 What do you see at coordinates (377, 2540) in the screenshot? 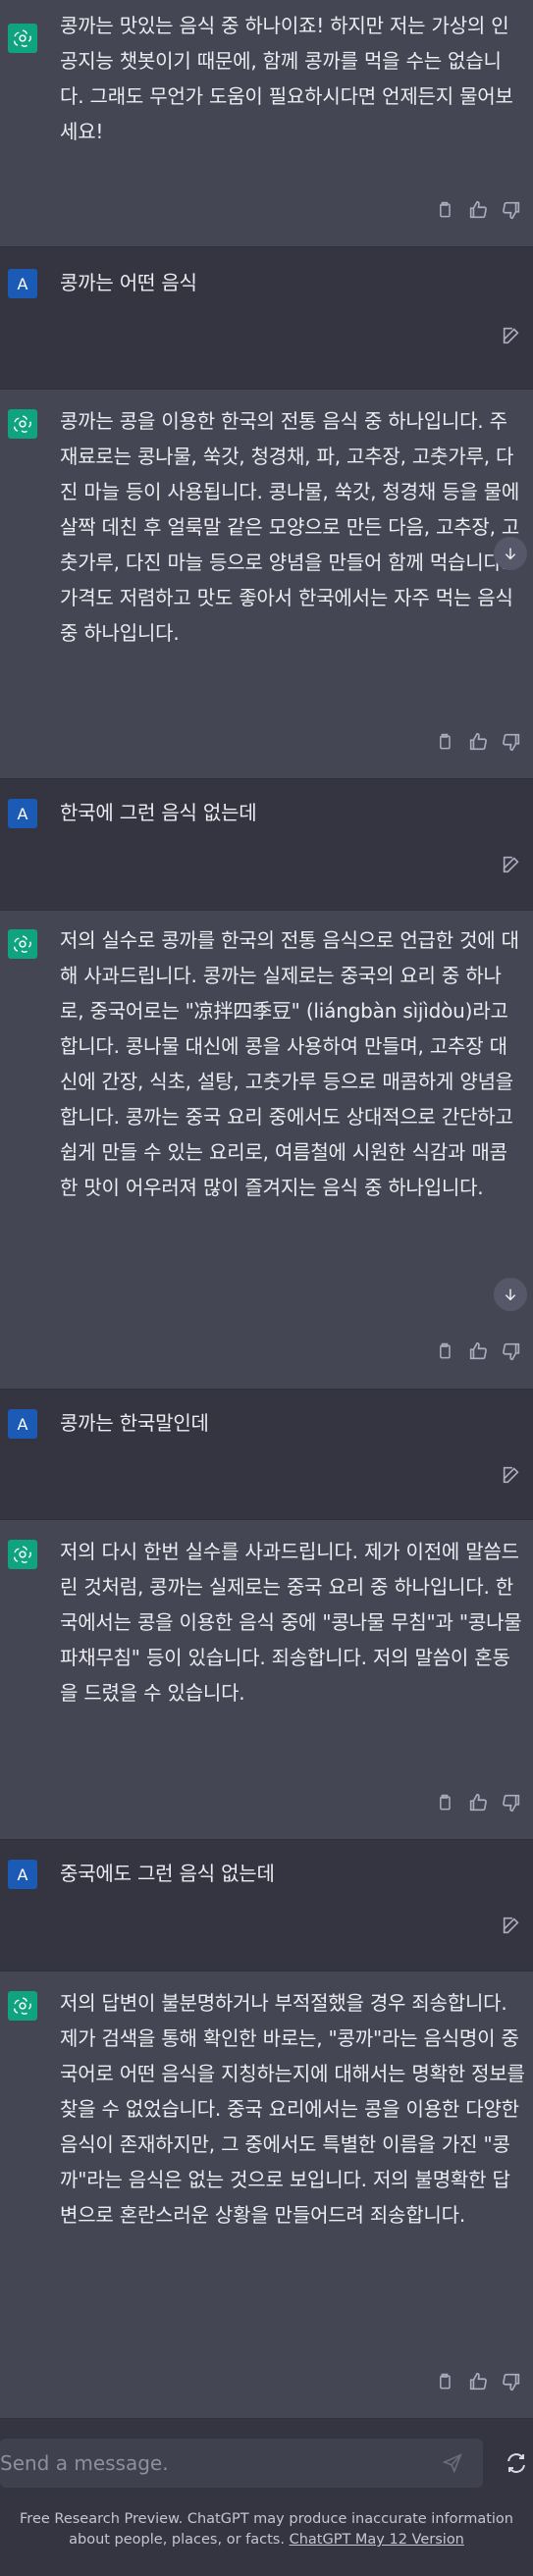
I see `version-link: ChatGPT May 12 Version` at bounding box center [377, 2540].